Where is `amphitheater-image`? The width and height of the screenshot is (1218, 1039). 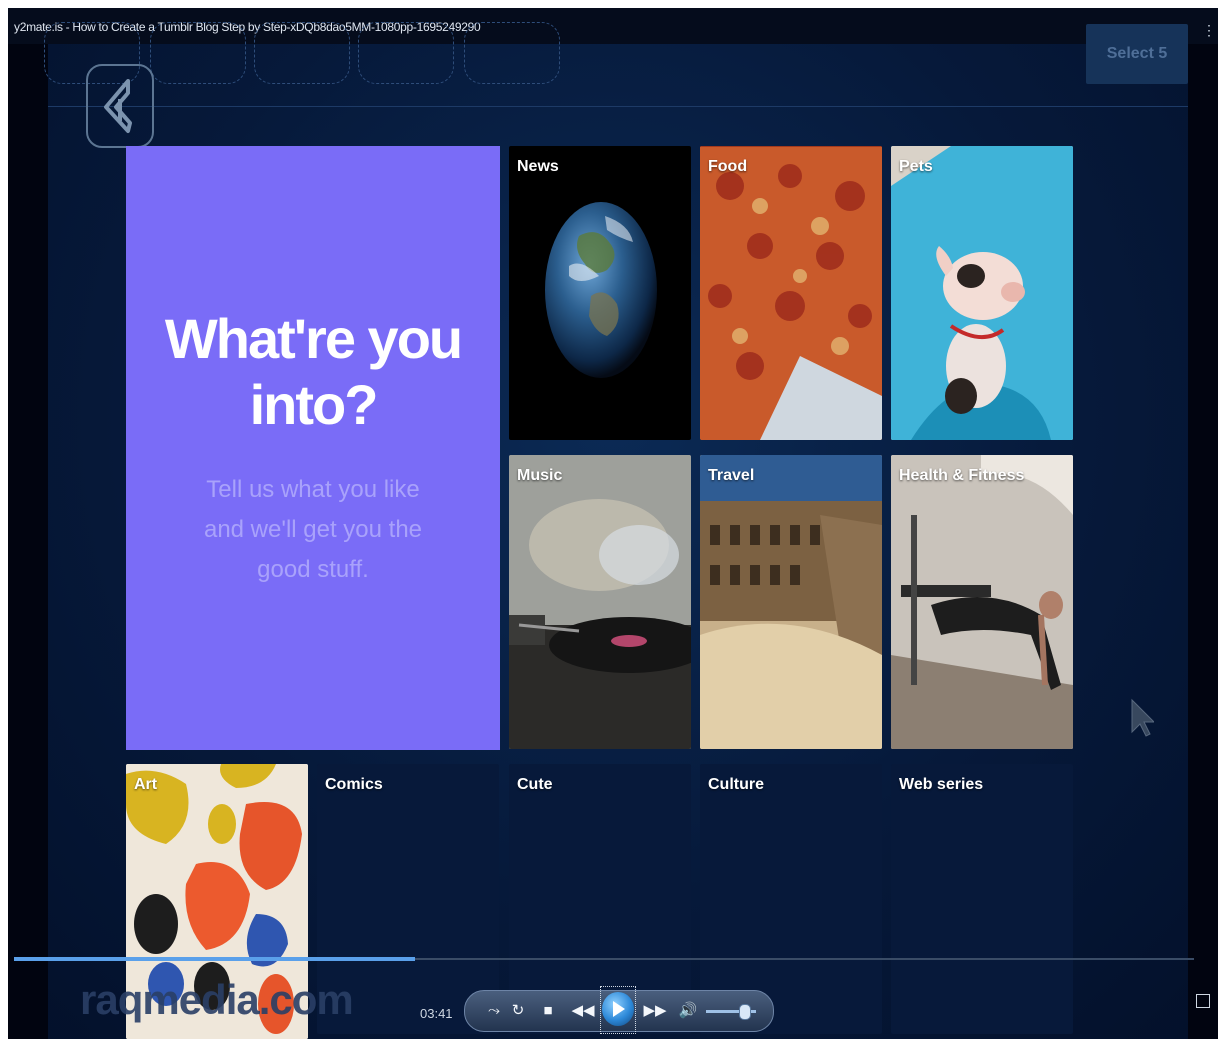 amphitheater-image is located at coordinates (791, 602).